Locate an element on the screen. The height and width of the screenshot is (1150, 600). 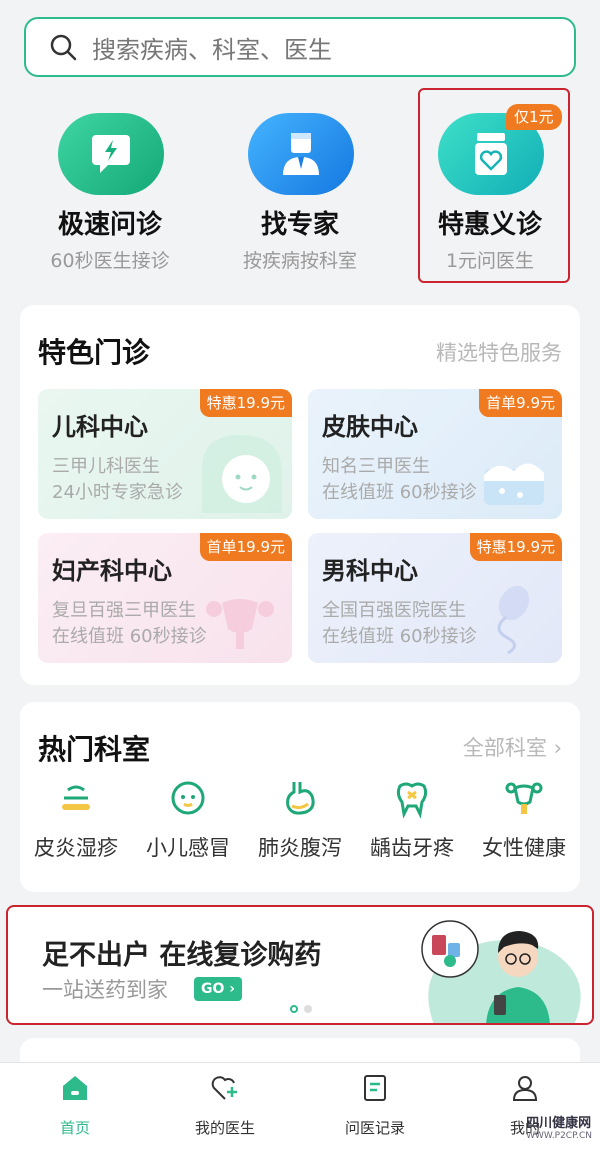
doctor-icon is located at coordinates (301, 154).